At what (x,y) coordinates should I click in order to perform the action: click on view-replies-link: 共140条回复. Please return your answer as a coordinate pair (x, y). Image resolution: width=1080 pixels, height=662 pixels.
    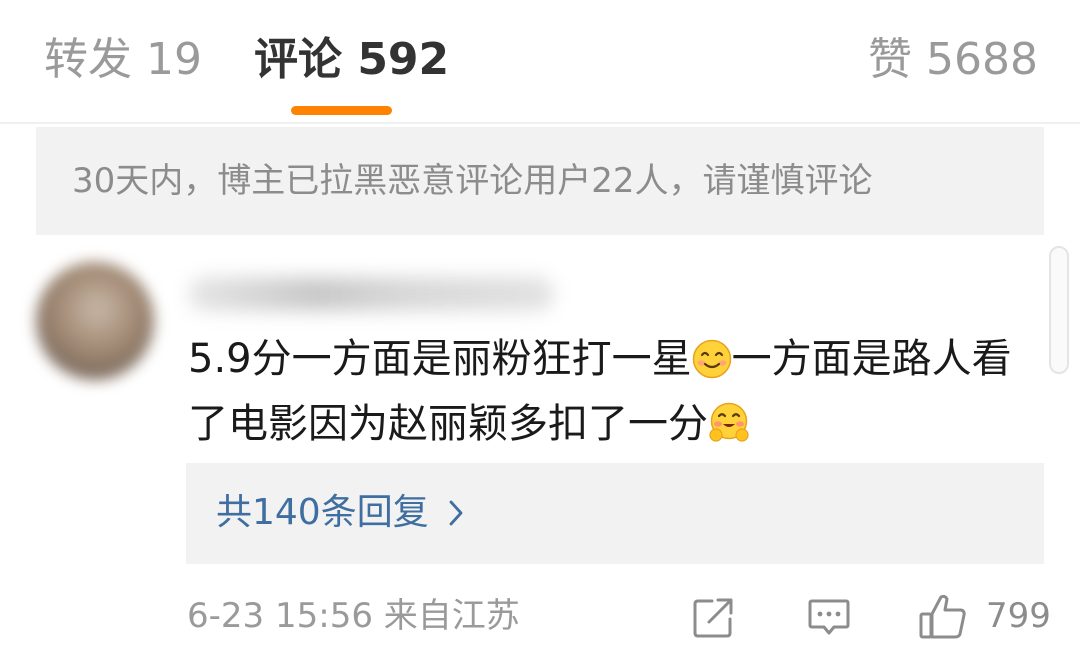
    Looking at the image, I should click on (339, 513).